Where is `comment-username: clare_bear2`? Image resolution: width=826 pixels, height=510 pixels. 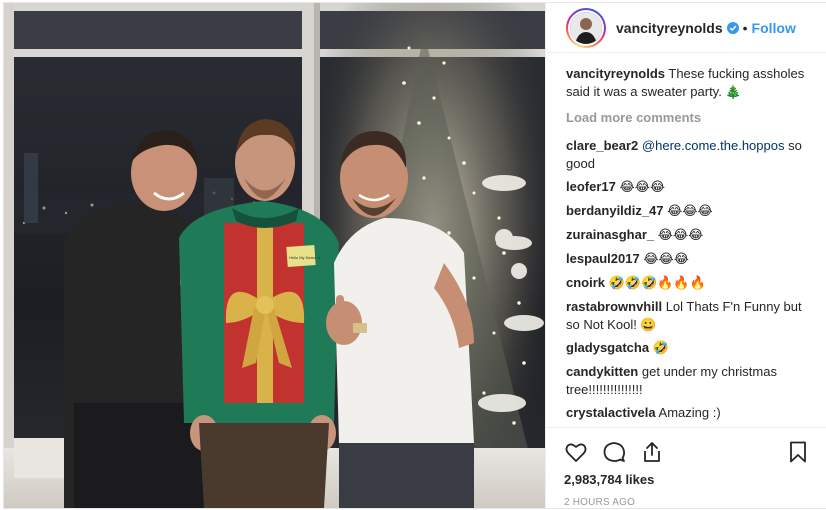 comment-username: clare_bear2 is located at coordinates (602, 145).